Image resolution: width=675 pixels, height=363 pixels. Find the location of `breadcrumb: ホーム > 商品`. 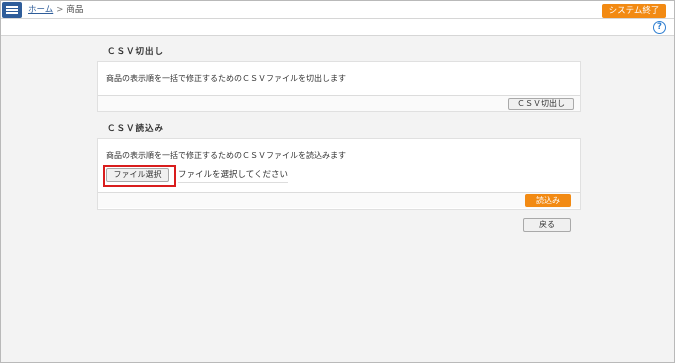

breadcrumb: ホーム > 商品 is located at coordinates (55, 10).